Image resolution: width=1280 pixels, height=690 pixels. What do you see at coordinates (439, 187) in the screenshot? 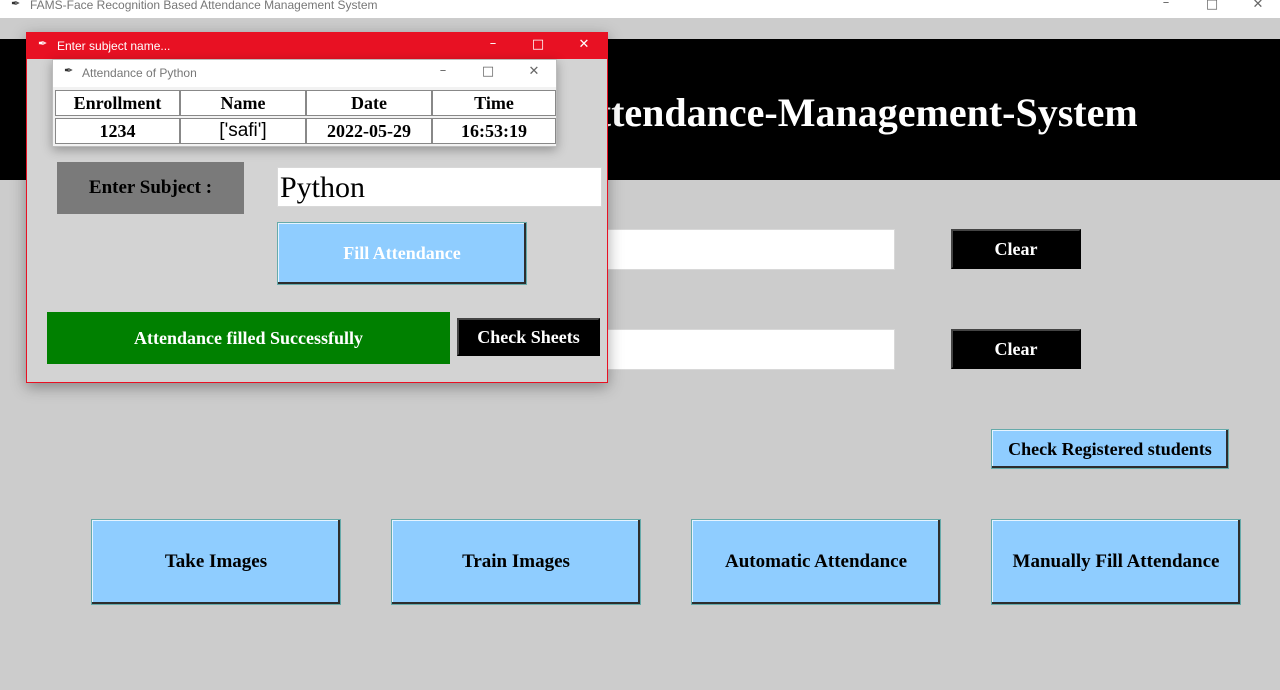
I see `subject-input: Python` at bounding box center [439, 187].